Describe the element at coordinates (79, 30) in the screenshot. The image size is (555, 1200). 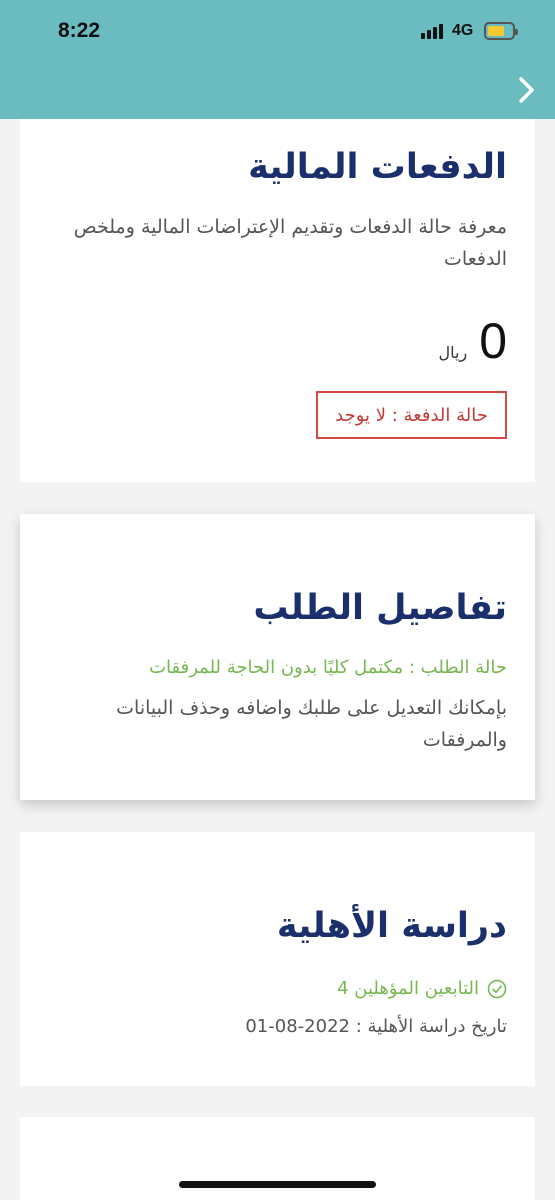
I see `status-time: 8:22` at that location.